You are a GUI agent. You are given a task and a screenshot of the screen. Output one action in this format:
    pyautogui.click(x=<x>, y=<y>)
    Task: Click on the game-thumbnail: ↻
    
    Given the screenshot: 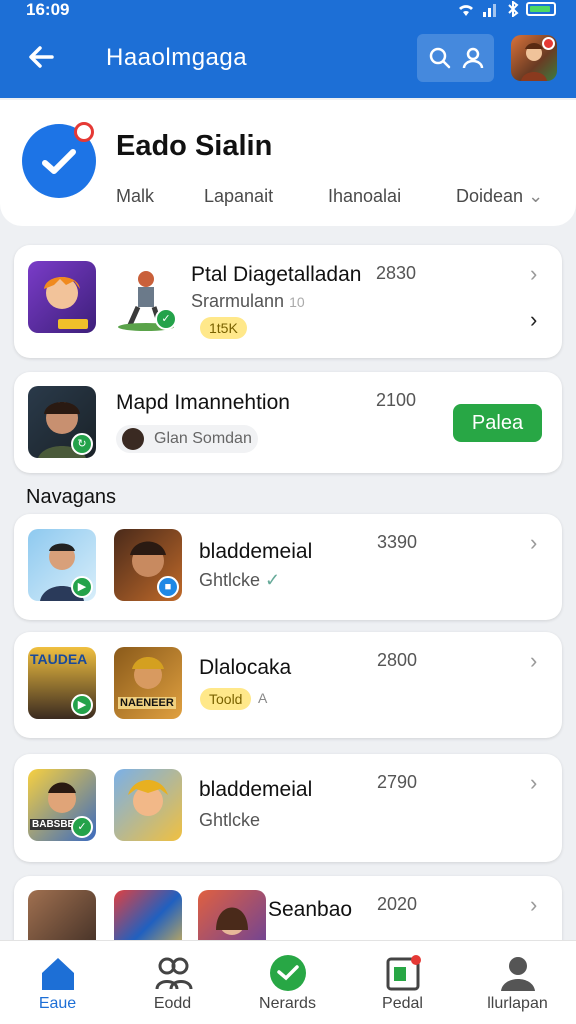 What is the action you would take?
    pyautogui.click(x=62, y=422)
    